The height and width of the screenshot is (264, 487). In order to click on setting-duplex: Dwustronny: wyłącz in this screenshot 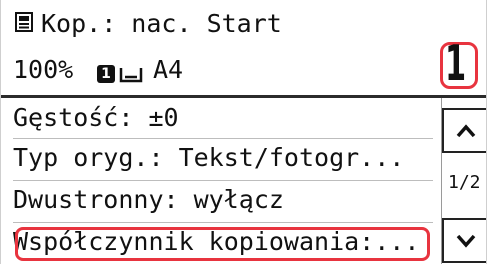, I will do `click(221, 202)`.